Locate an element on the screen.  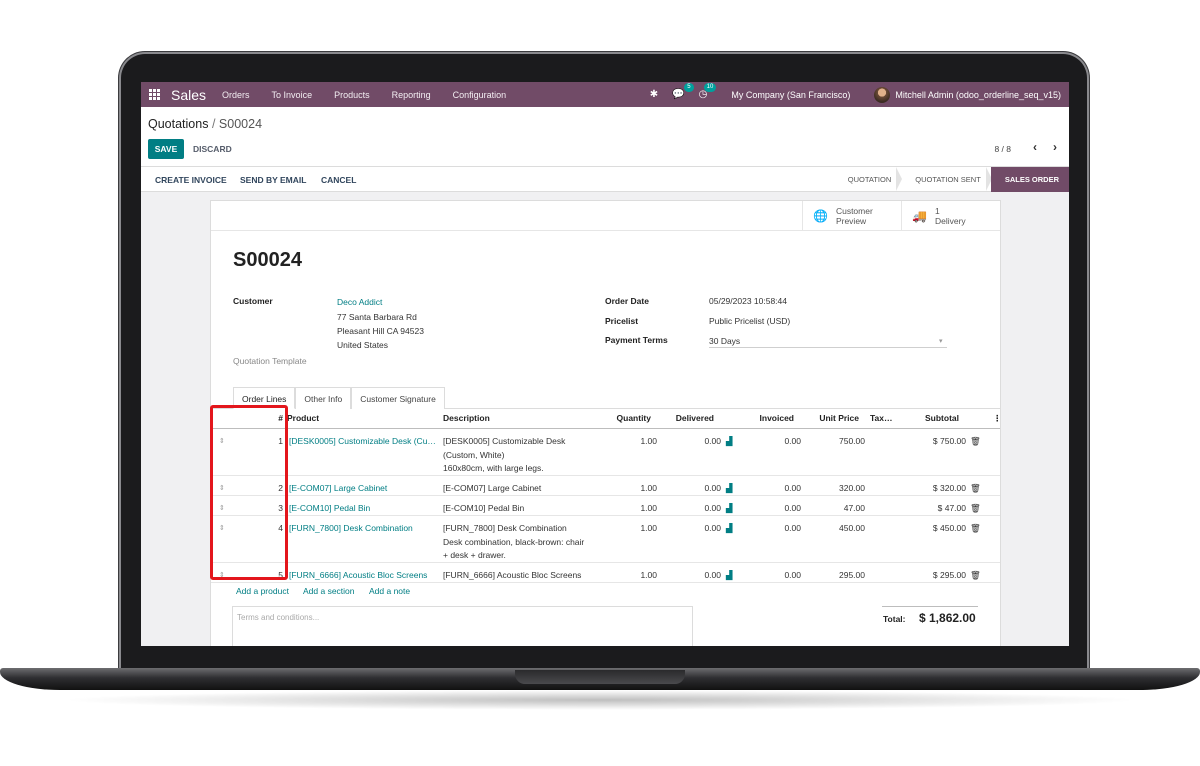
column-options-icon: ⋮ is located at coordinates (997, 418).